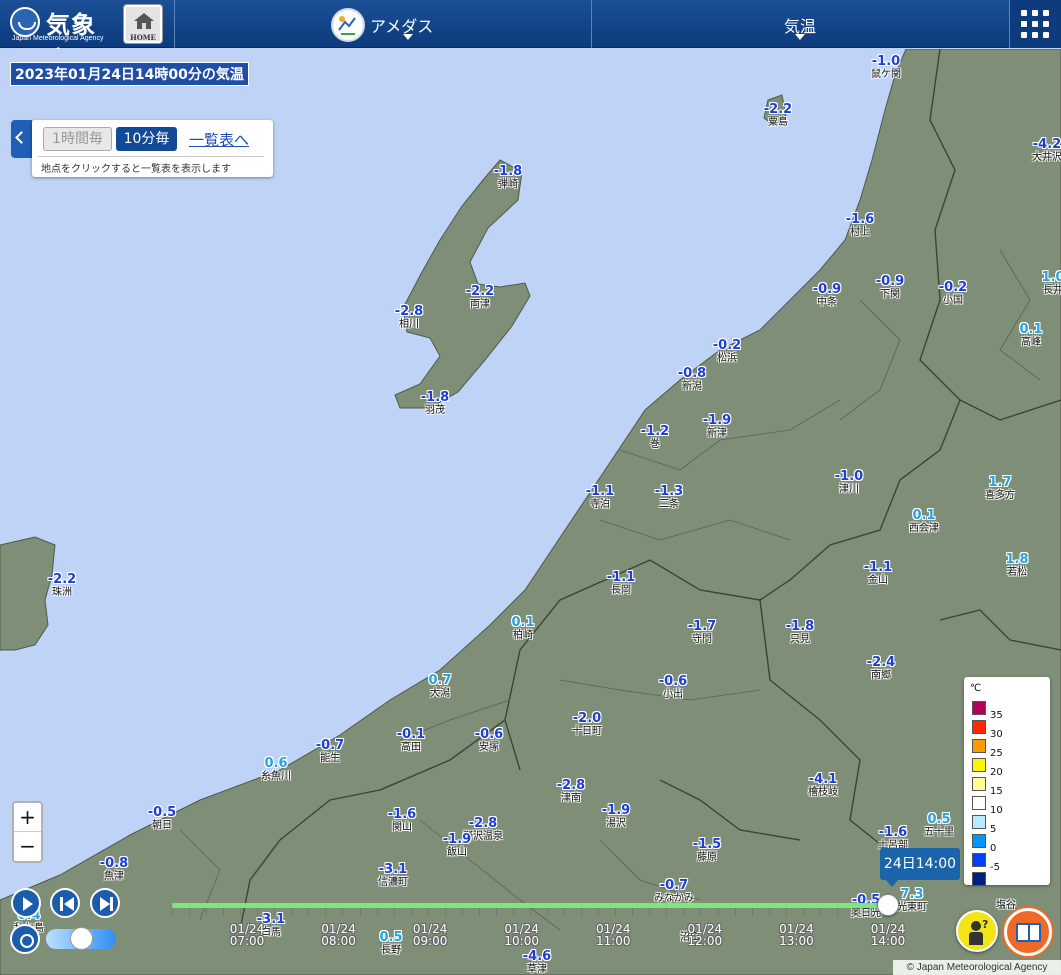 The height and width of the screenshot is (975, 1061). Describe the element at coordinates (457, 846) in the screenshot. I see `station-marker: -1.9 飯山` at that location.